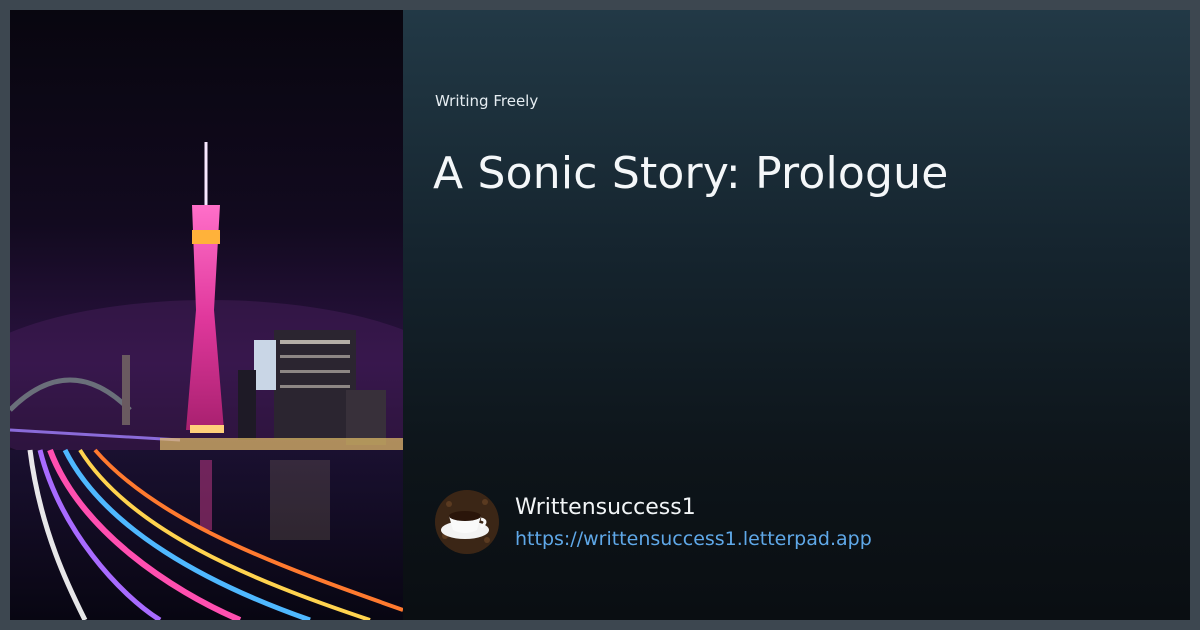 Image resolution: width=1200 pixels, height=630 pixels. Describe the element at coordinates (205, 287) in the screenshot. I see `tower-shape` at that location.